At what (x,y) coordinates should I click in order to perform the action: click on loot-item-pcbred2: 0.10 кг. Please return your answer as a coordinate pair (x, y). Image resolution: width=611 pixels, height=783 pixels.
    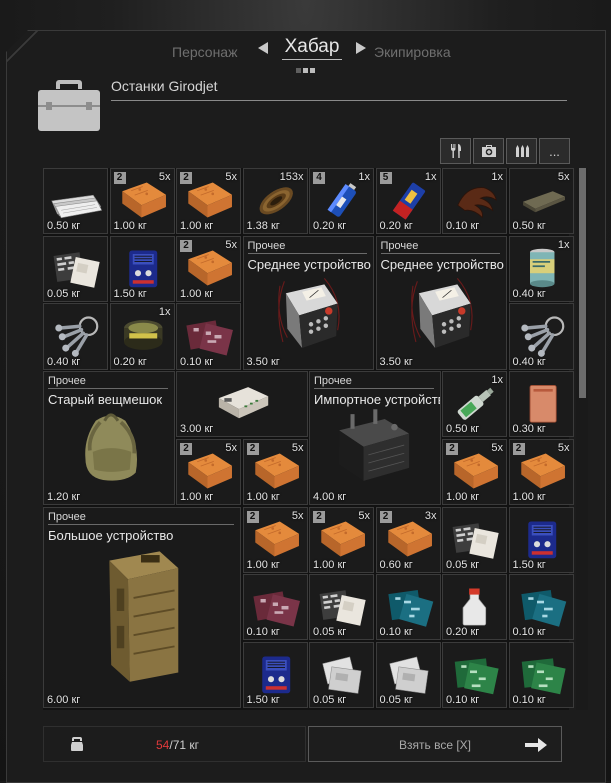
    Looking at the image, I should click on (275, 607).